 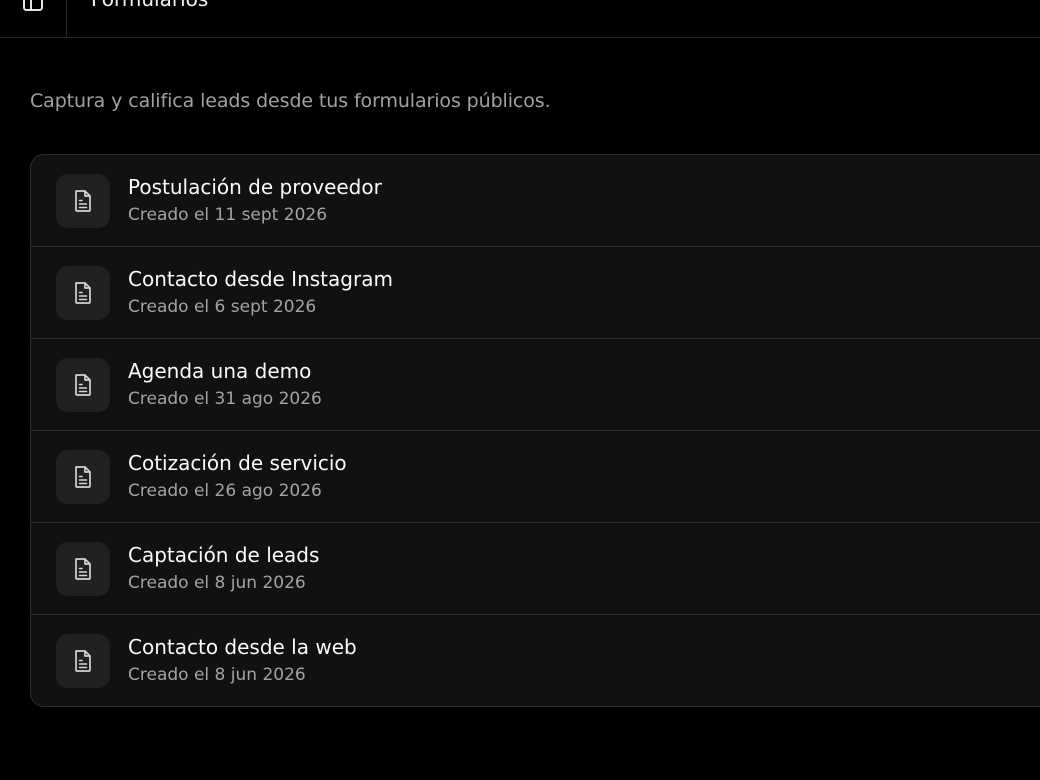 What do you see at coordinates (242, 647) in the screenshot?
I see `form-name: Contacto desde la web` at bounding box center [242, 647].